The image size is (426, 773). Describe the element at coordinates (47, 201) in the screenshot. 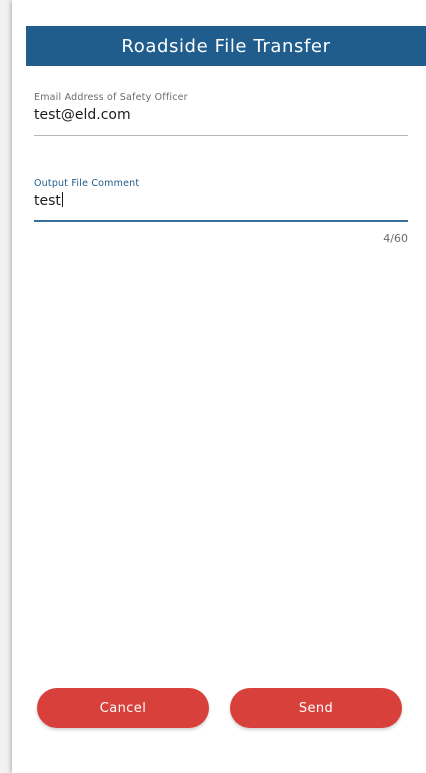

I see `comment-field-value: test` at that location.